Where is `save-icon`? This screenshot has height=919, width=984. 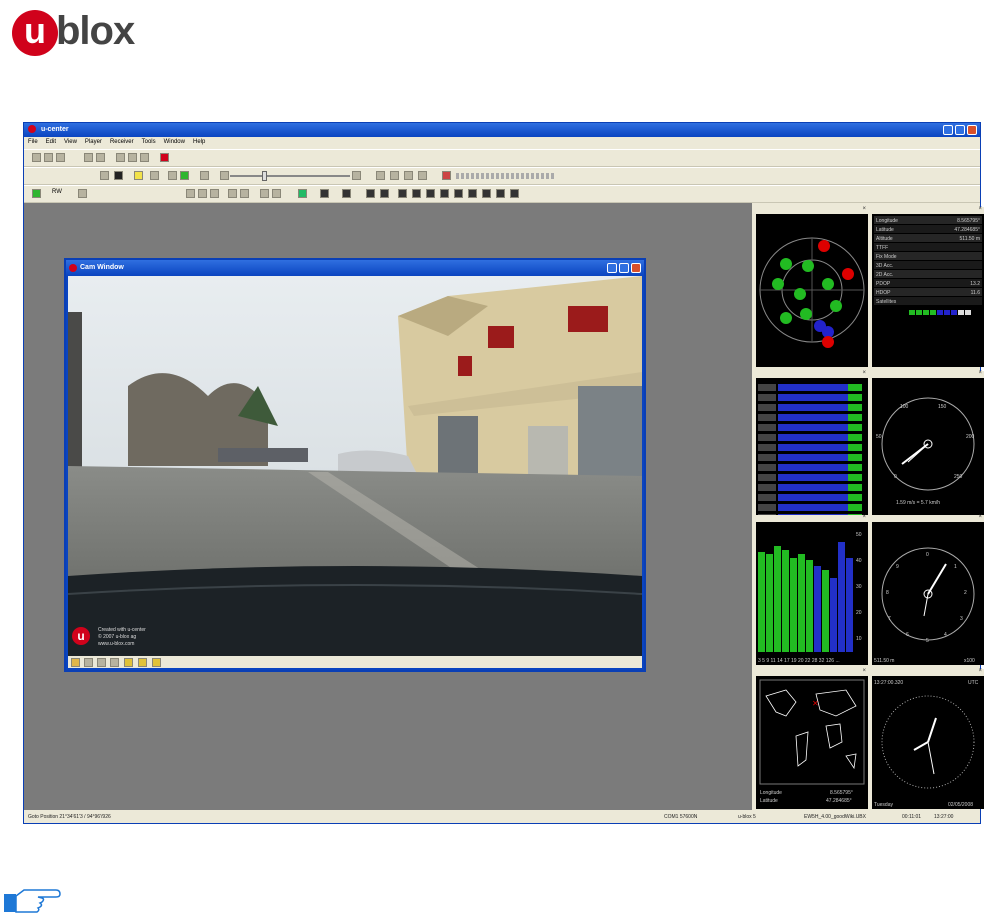
save-icon is located at coordinates (48, 157).